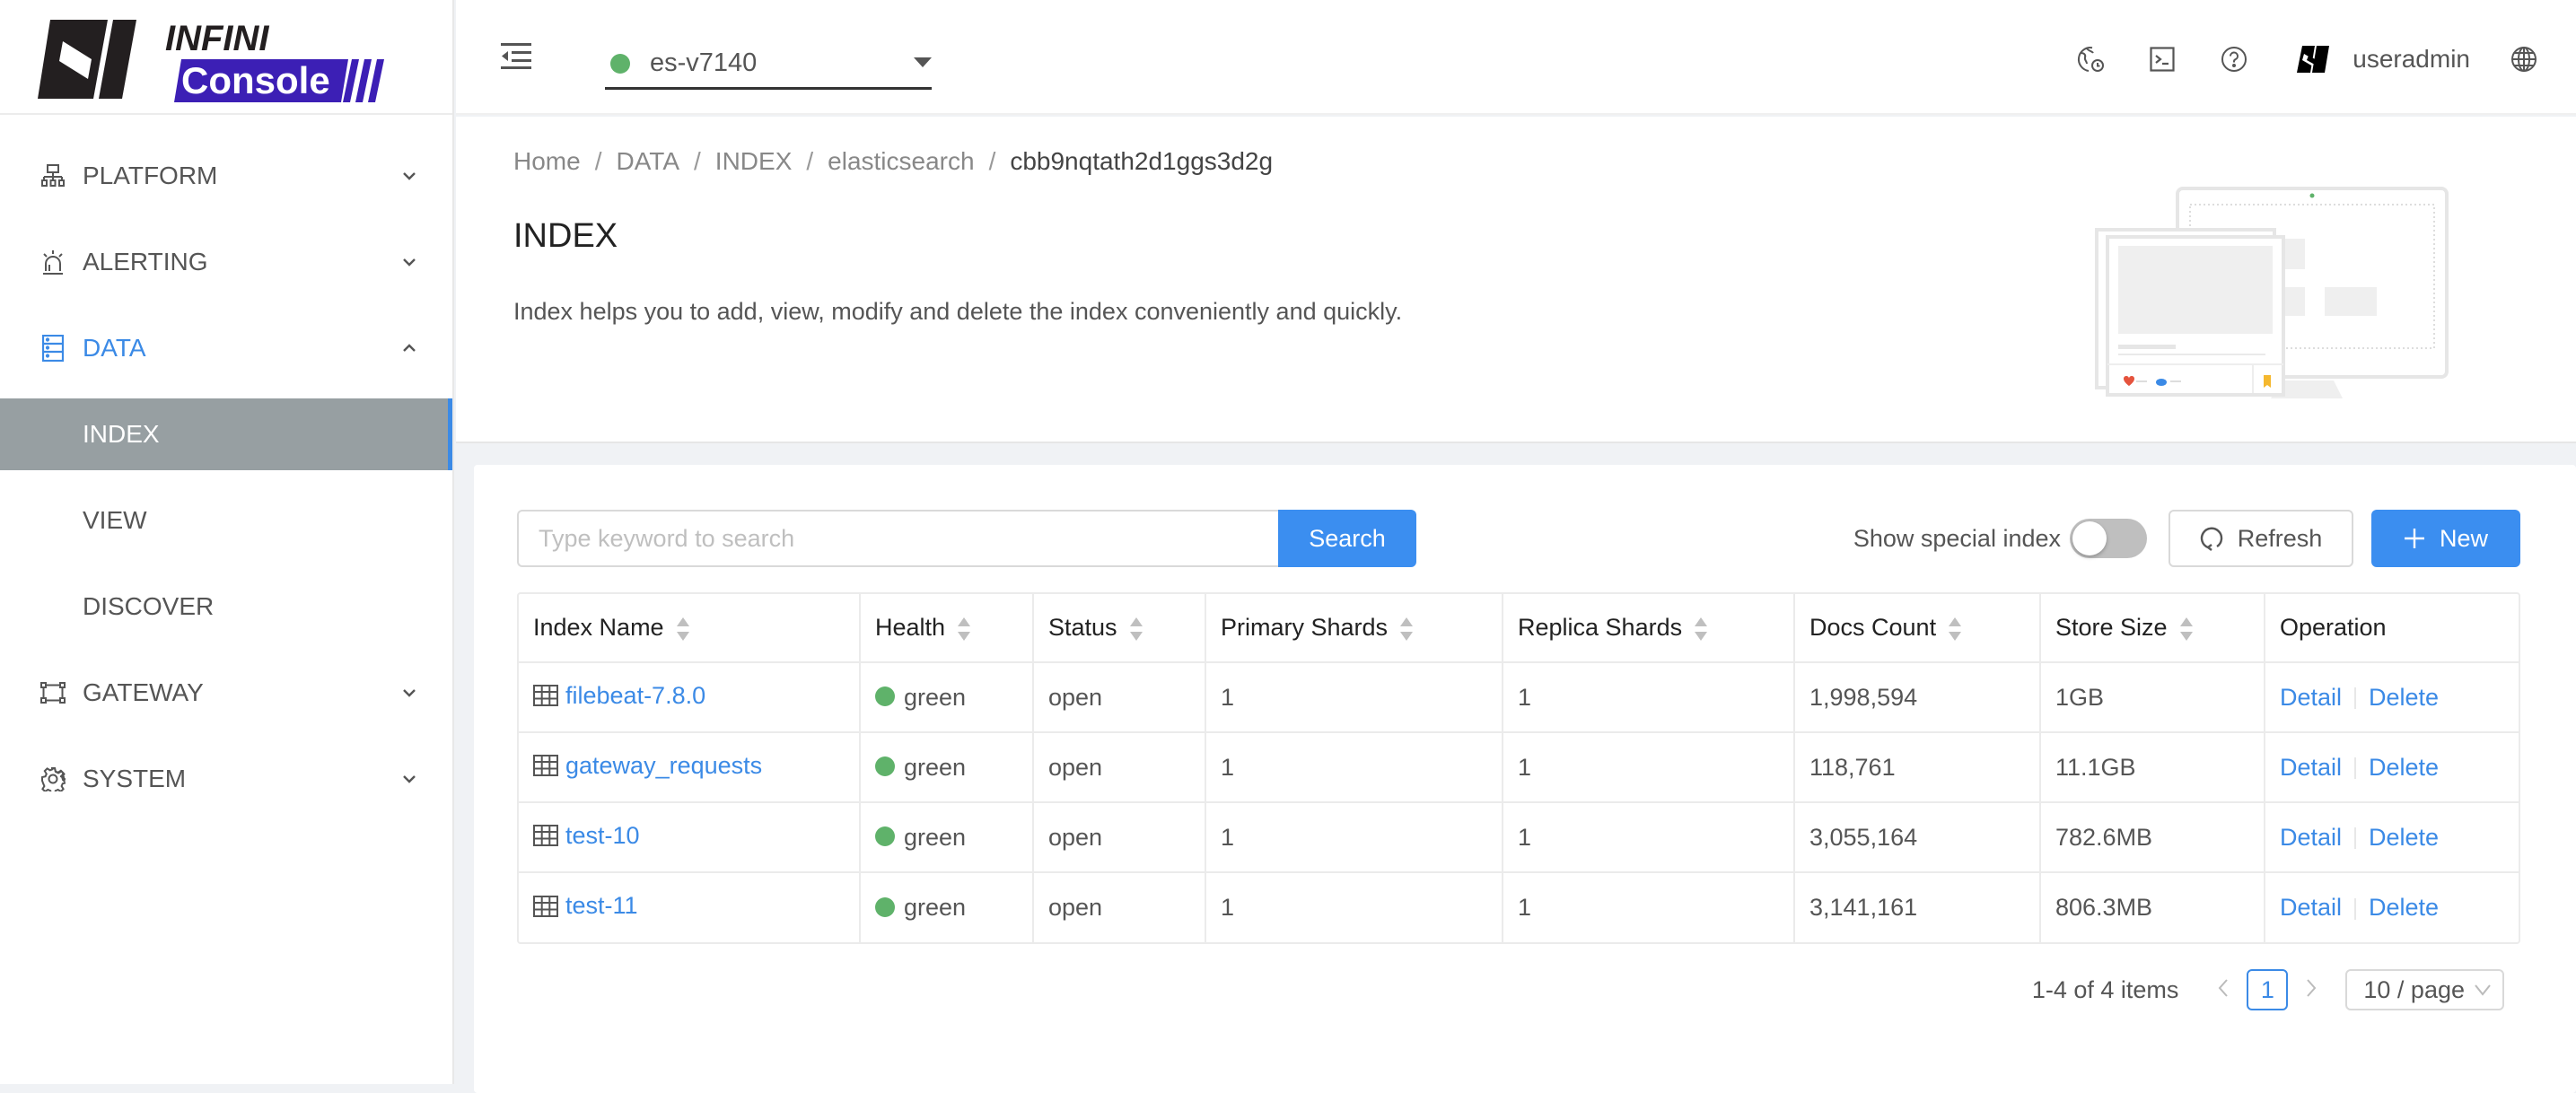 The height and width of the screenshot is (1093, 2576). Describe the element at coordinates (1354, 628) in the screenshot. I see `column-header-primary-shards: Primary Shards` at that location.